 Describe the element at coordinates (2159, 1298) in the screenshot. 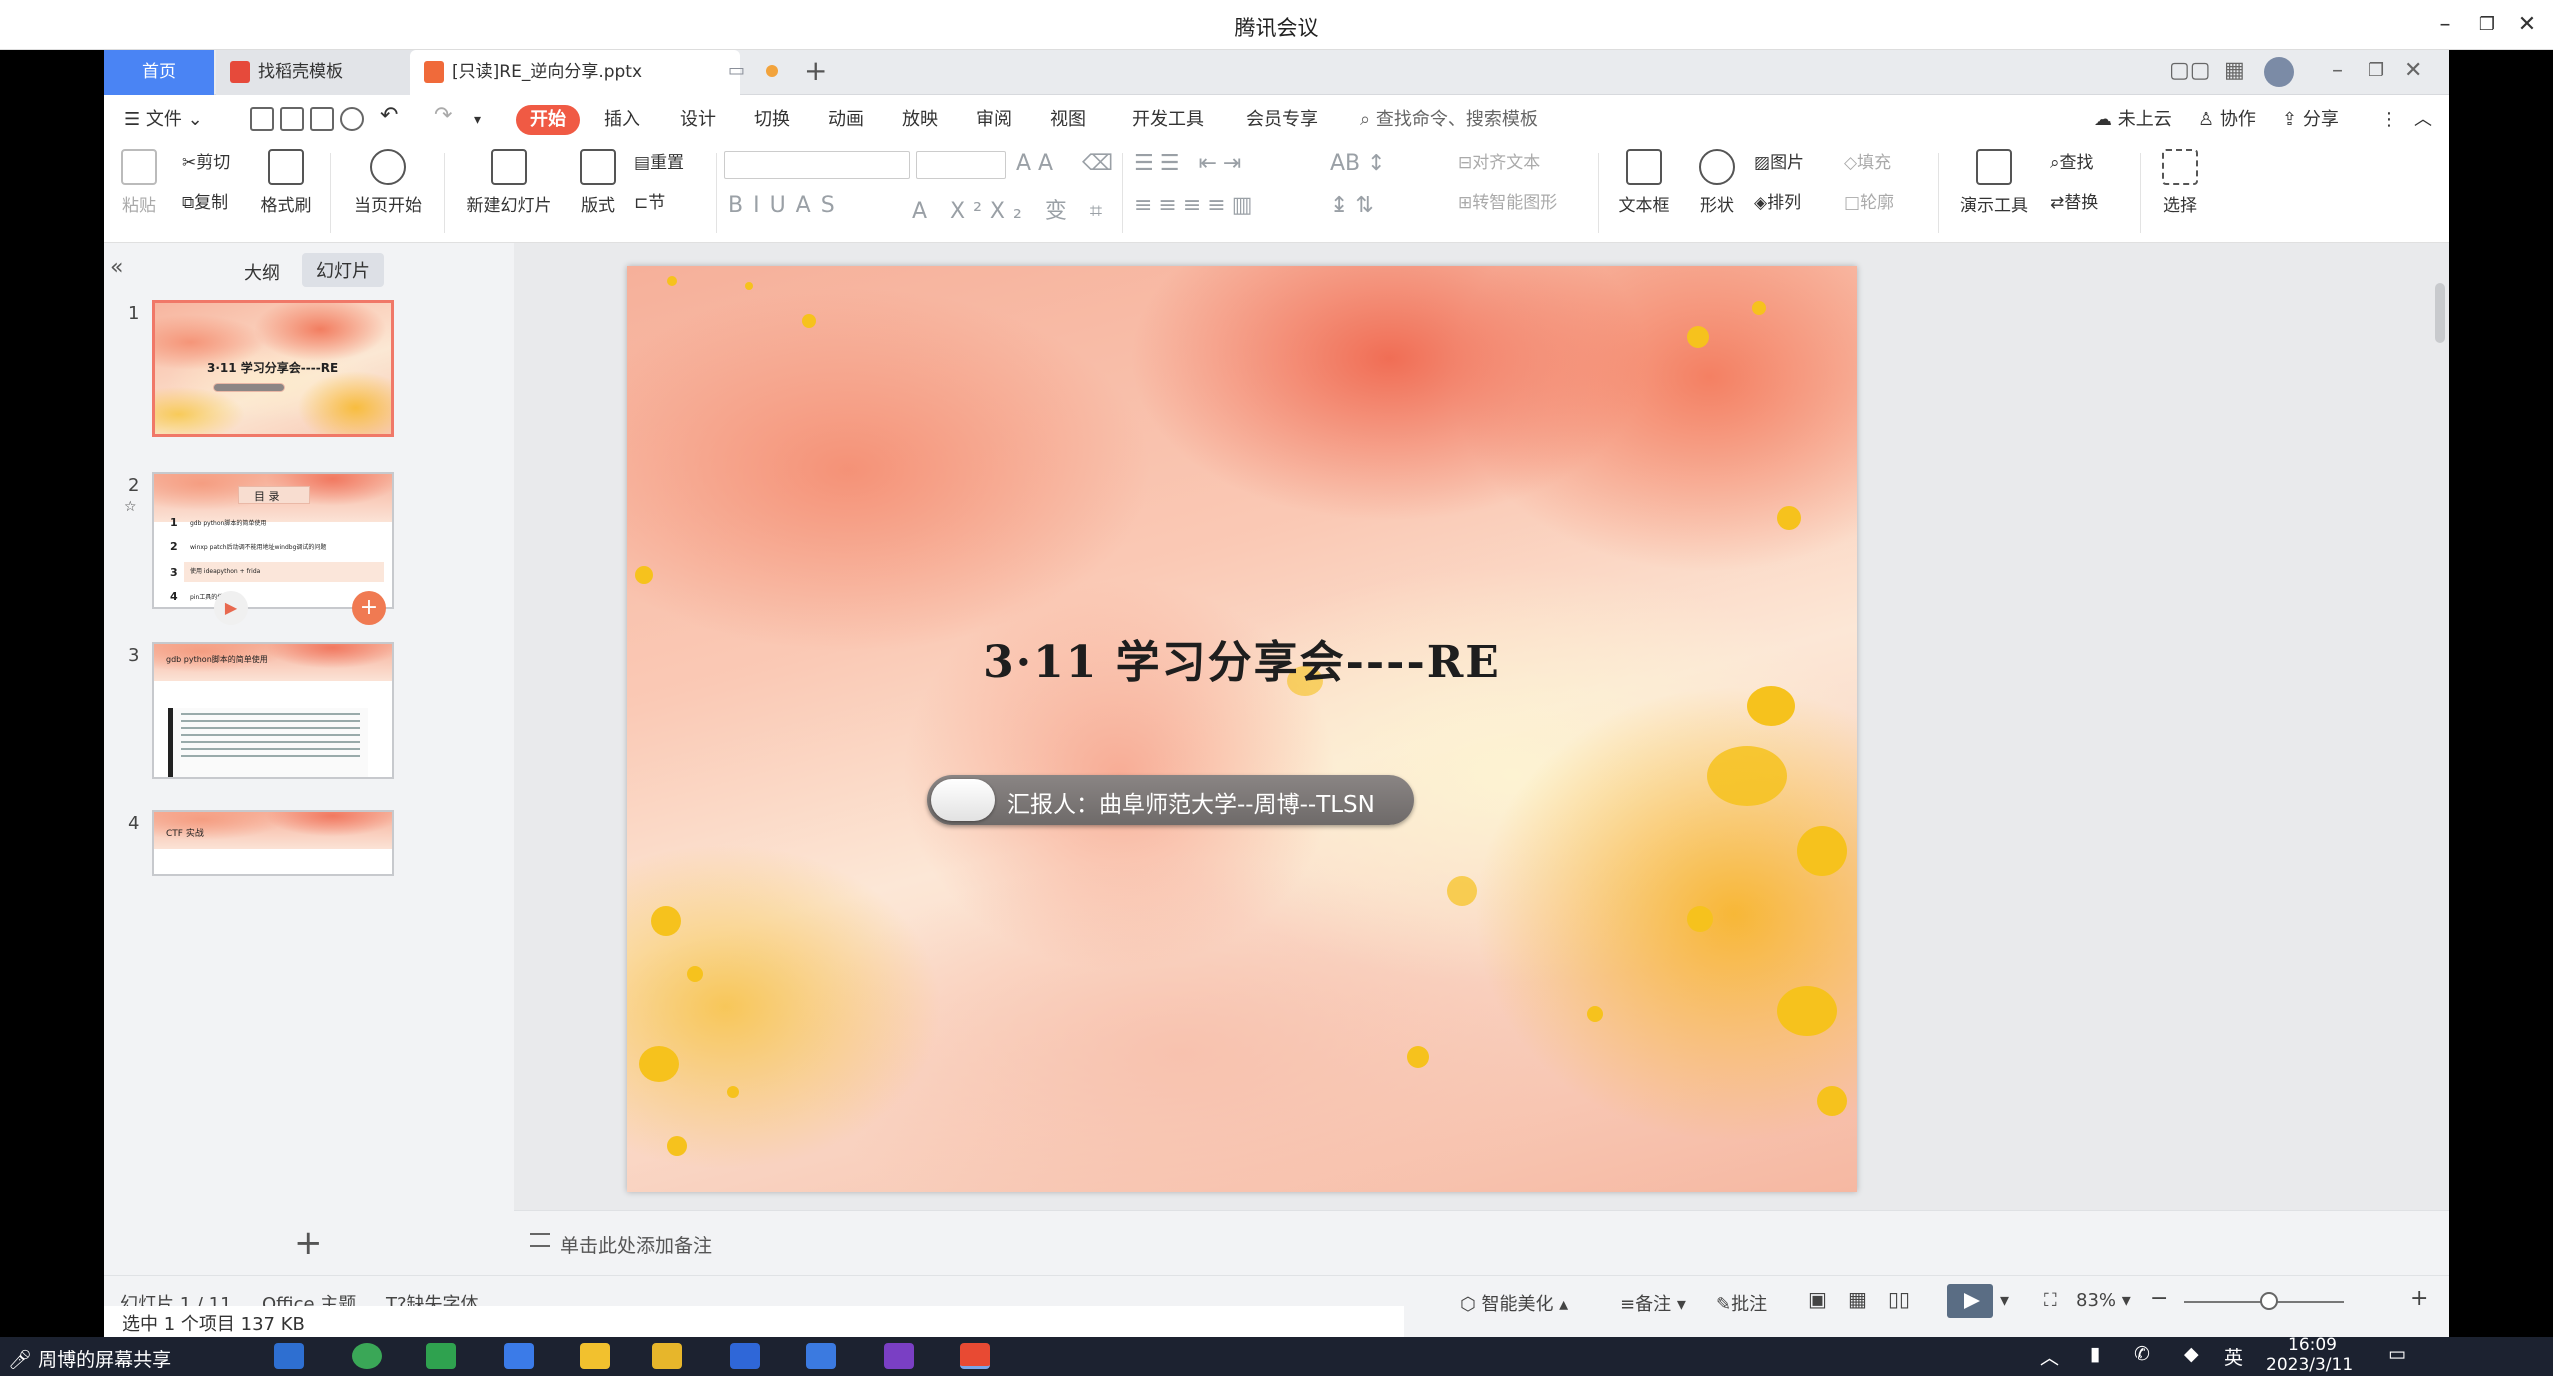

I see `zoom-out-button: −` at that location.